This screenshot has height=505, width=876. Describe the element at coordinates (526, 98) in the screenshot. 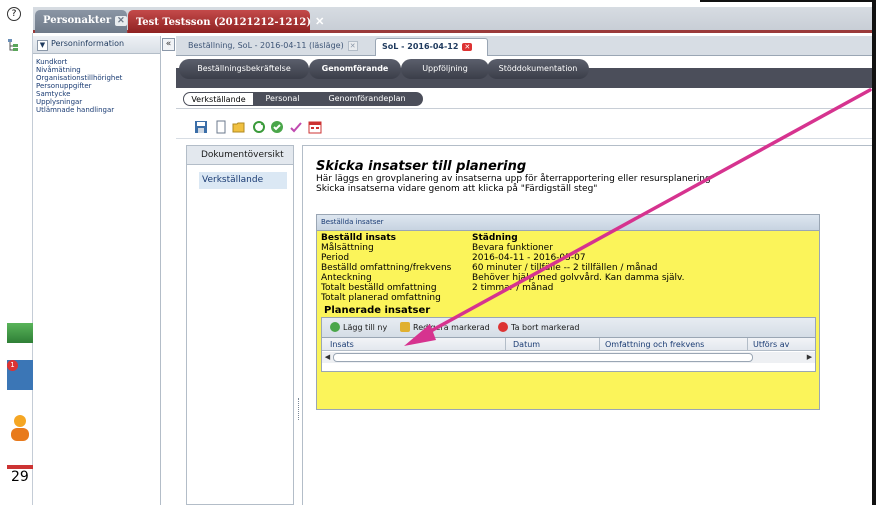

I see `sub-steps: Verkställande Personal Genomförandeplan` at that location.